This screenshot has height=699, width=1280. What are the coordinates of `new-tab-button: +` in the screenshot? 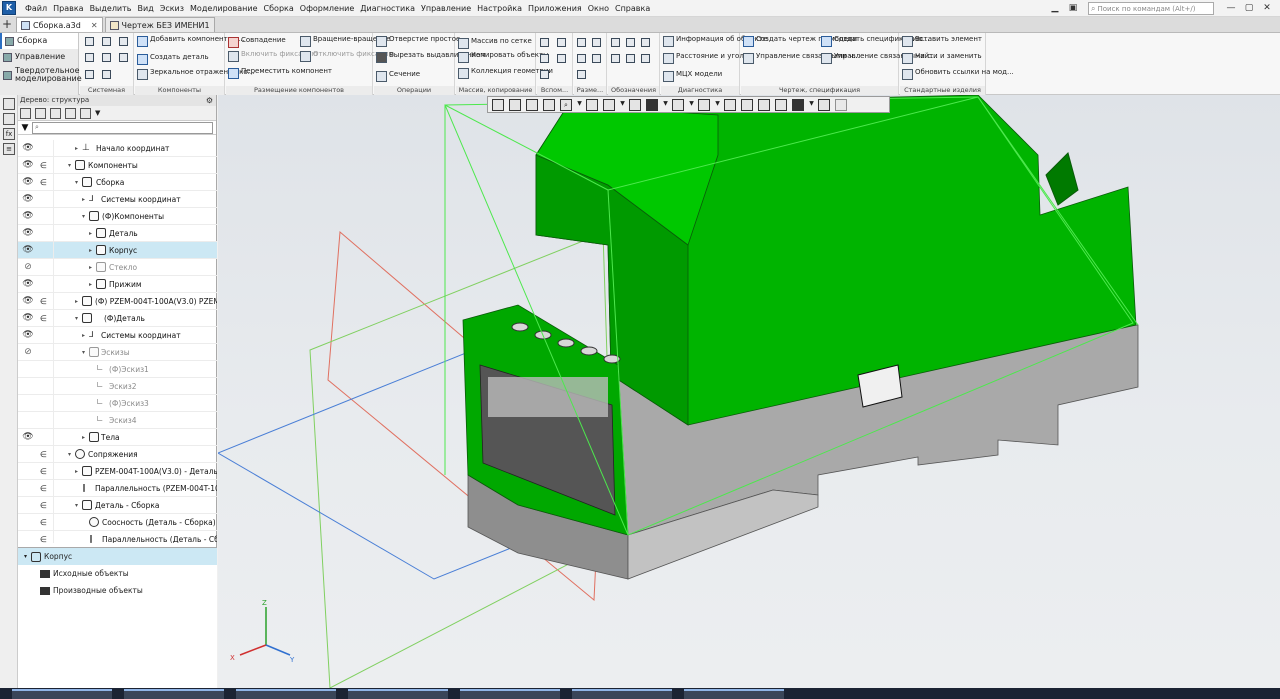 It's located at (7, 24).